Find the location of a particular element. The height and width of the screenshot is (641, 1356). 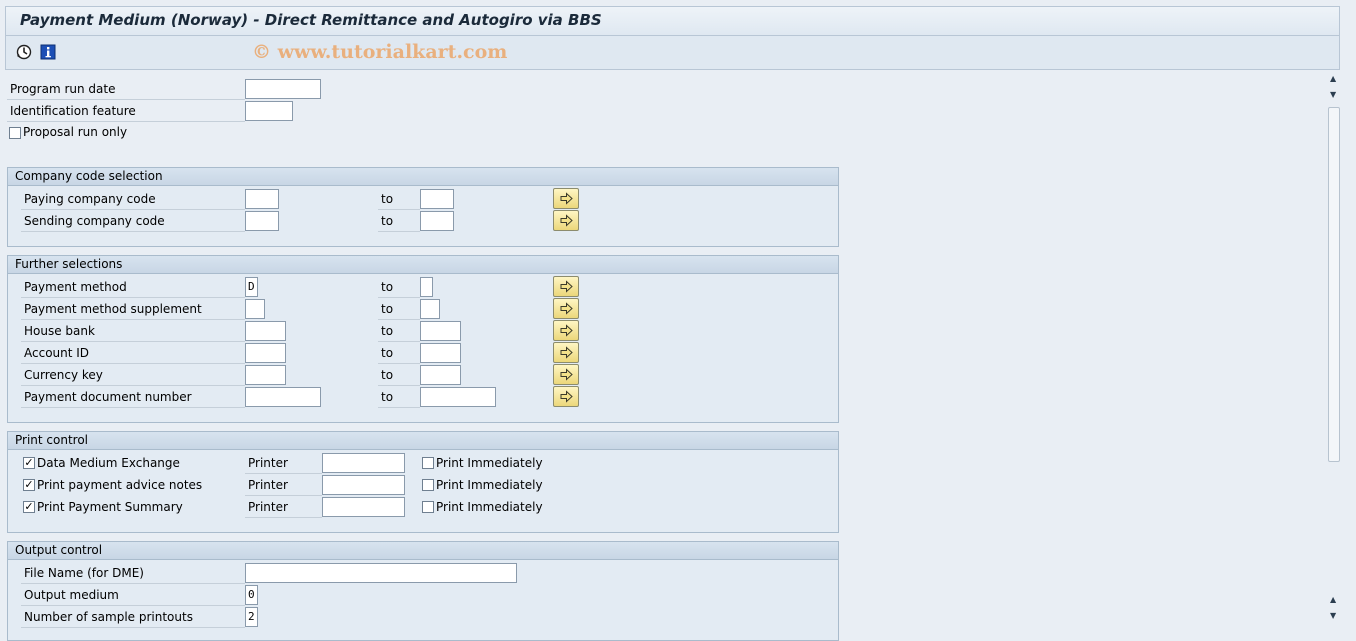

account-id-from is located at coordinates (265, 353).